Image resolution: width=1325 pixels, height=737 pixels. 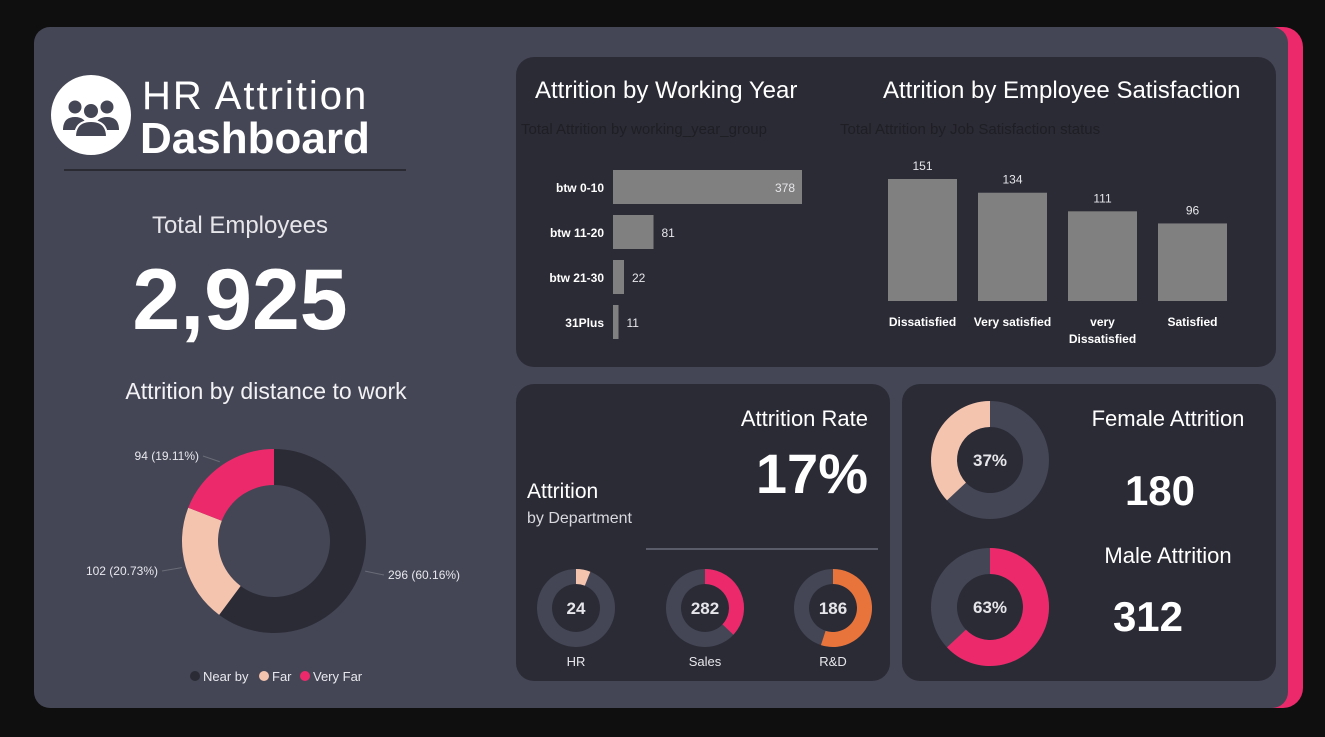 What do you see at coordinates (576, 278) in the screenshot?
I see `working-year-tick-label: btw 21-30` at bounding box center [576, 278].